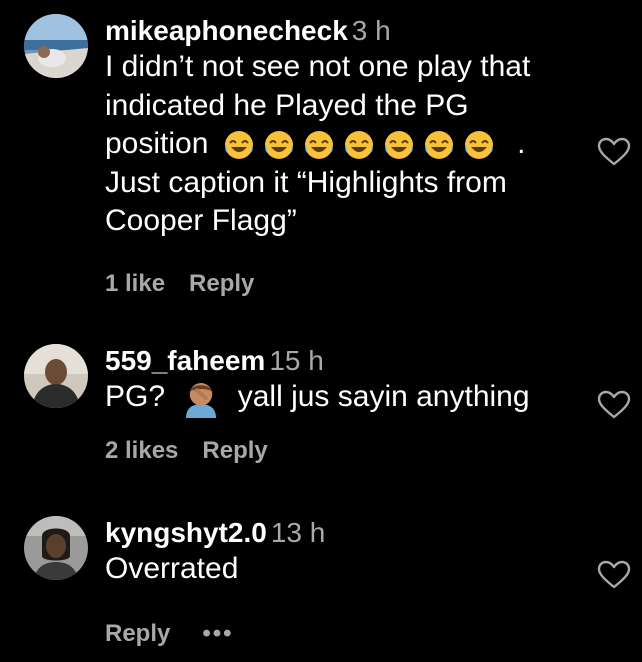 This screenshot has height=662, width=642. Describe the element at coordinates (340, 634) in the screenshot. I see `comment-actions: Reply •••` at that location.